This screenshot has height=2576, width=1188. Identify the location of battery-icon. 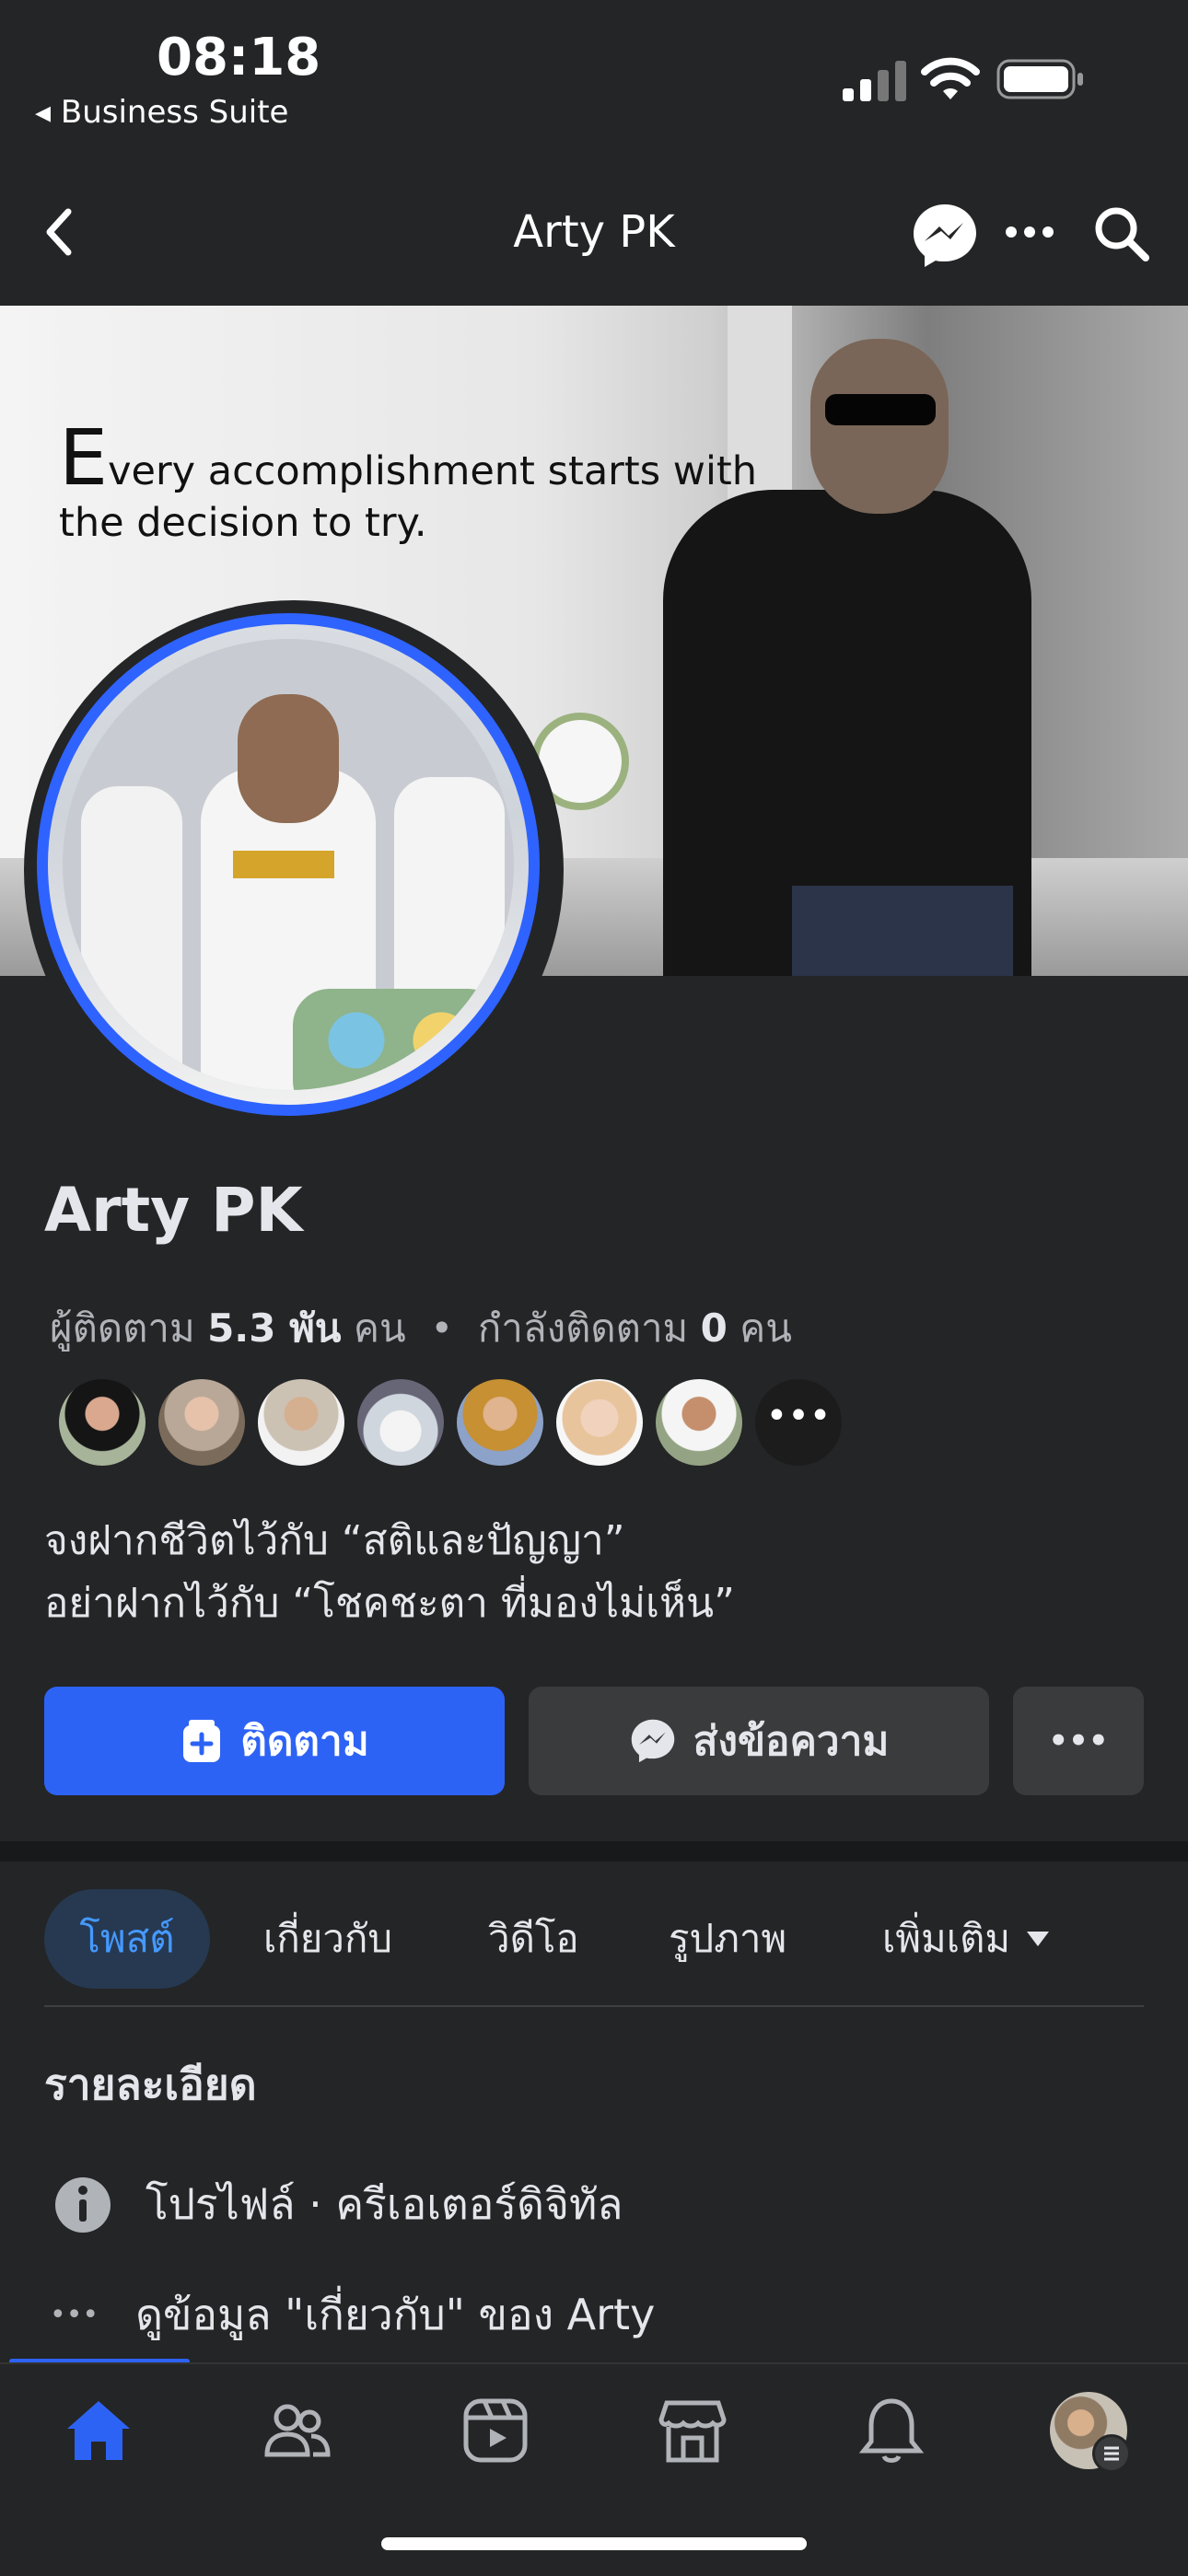
(1040, 81).